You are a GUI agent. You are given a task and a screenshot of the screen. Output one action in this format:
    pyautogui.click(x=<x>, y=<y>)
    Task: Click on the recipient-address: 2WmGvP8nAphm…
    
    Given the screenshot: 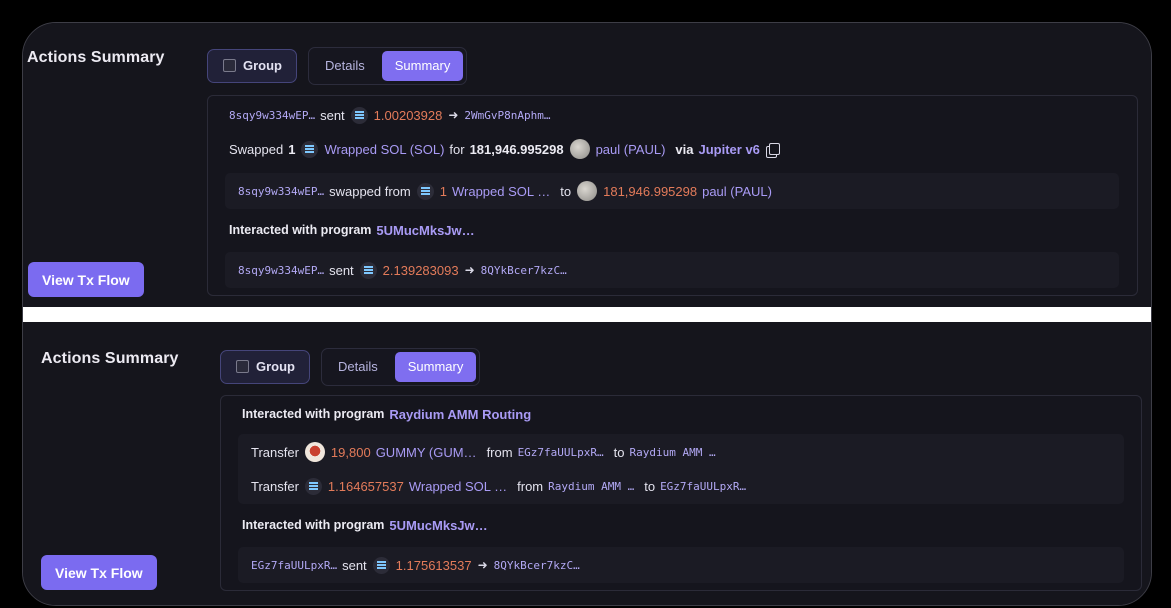 What is the action you would take?
    pyautogui.click(x=507, y=115)
    